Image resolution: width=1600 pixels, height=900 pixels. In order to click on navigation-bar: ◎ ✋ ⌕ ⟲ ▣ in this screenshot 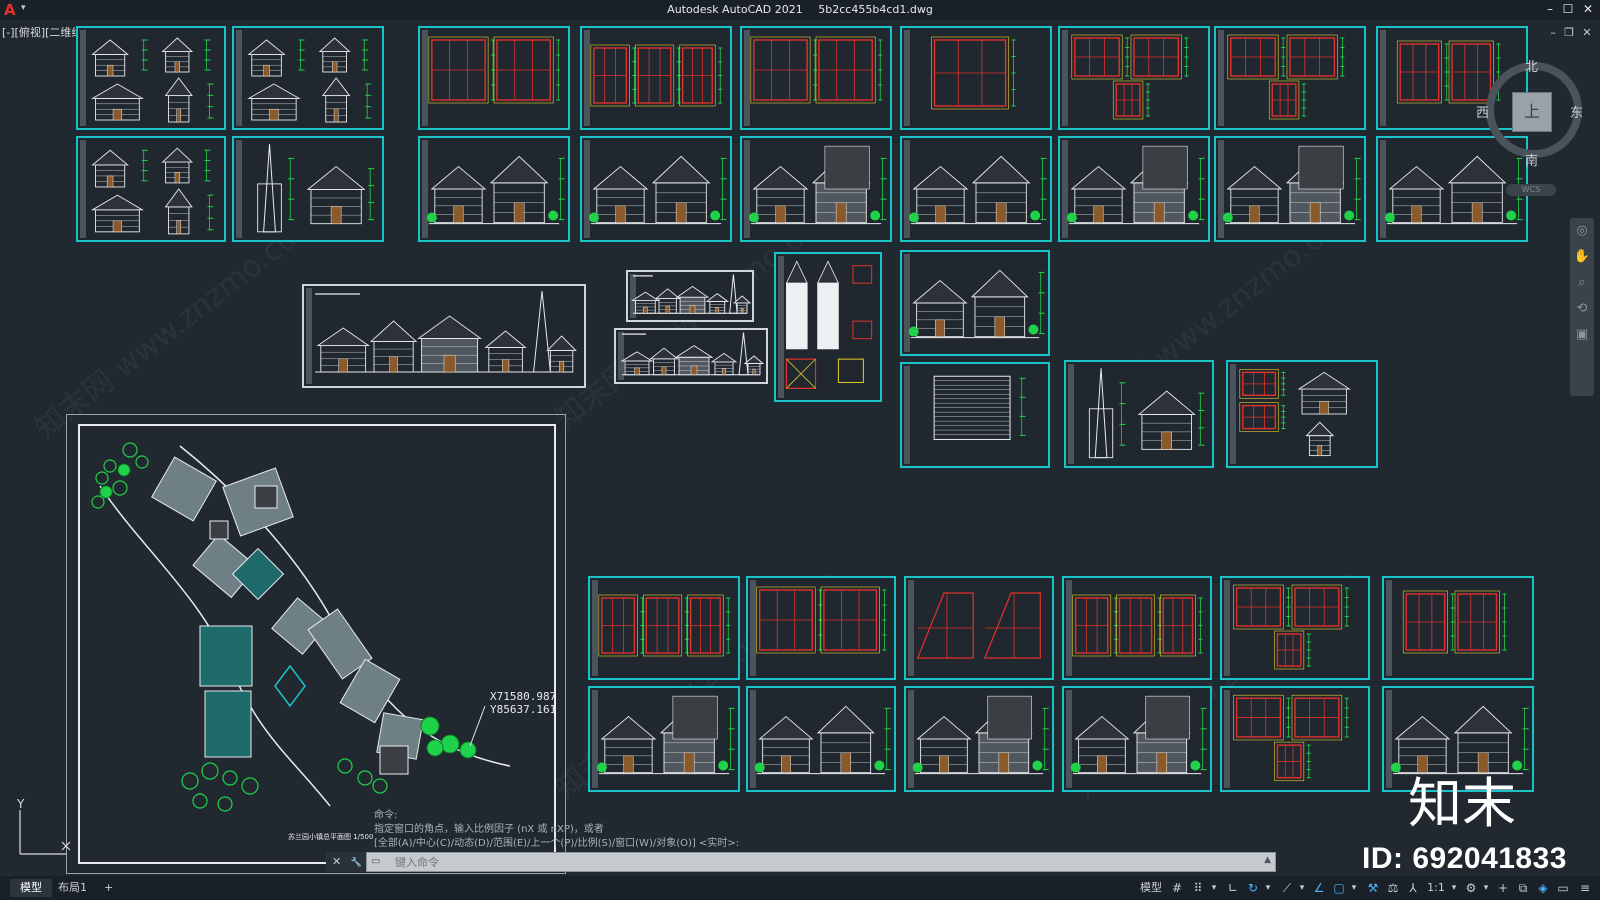, I will do `click(1582, 307)`.